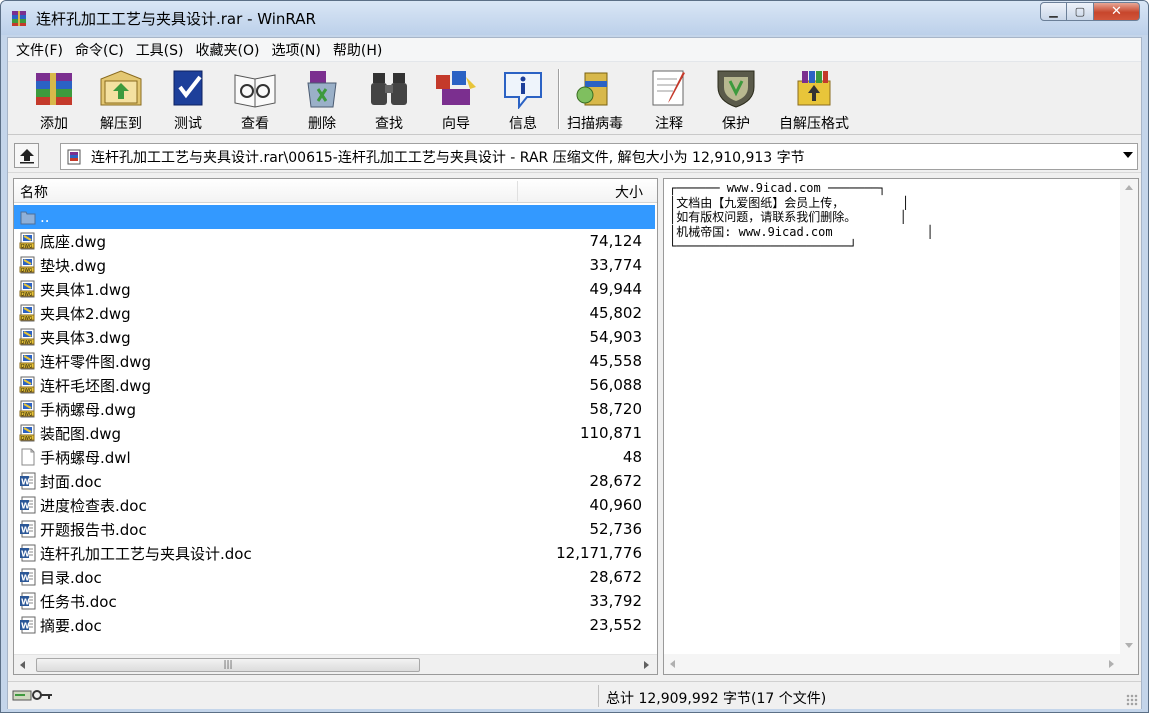 The image size is (1149, 713). I want to click on menu-tools: 工具(S), so click(160, 50).